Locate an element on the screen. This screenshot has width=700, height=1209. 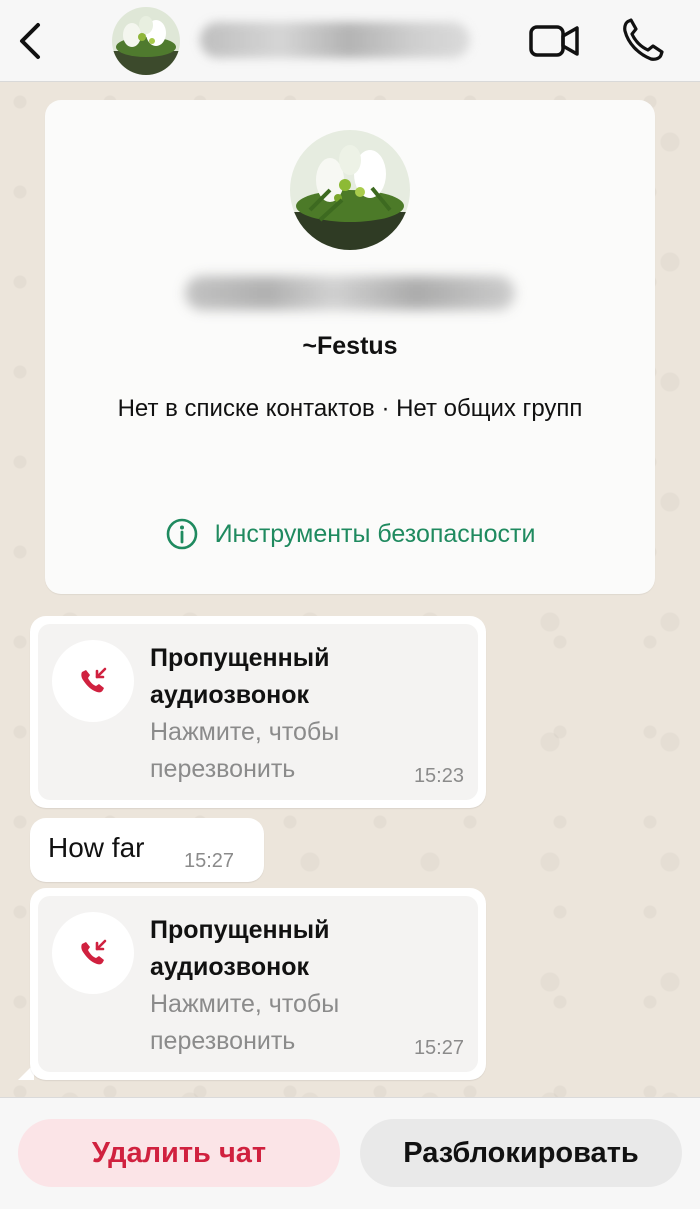
text-message: How far 15:27 is located at coordinates (147, 850).